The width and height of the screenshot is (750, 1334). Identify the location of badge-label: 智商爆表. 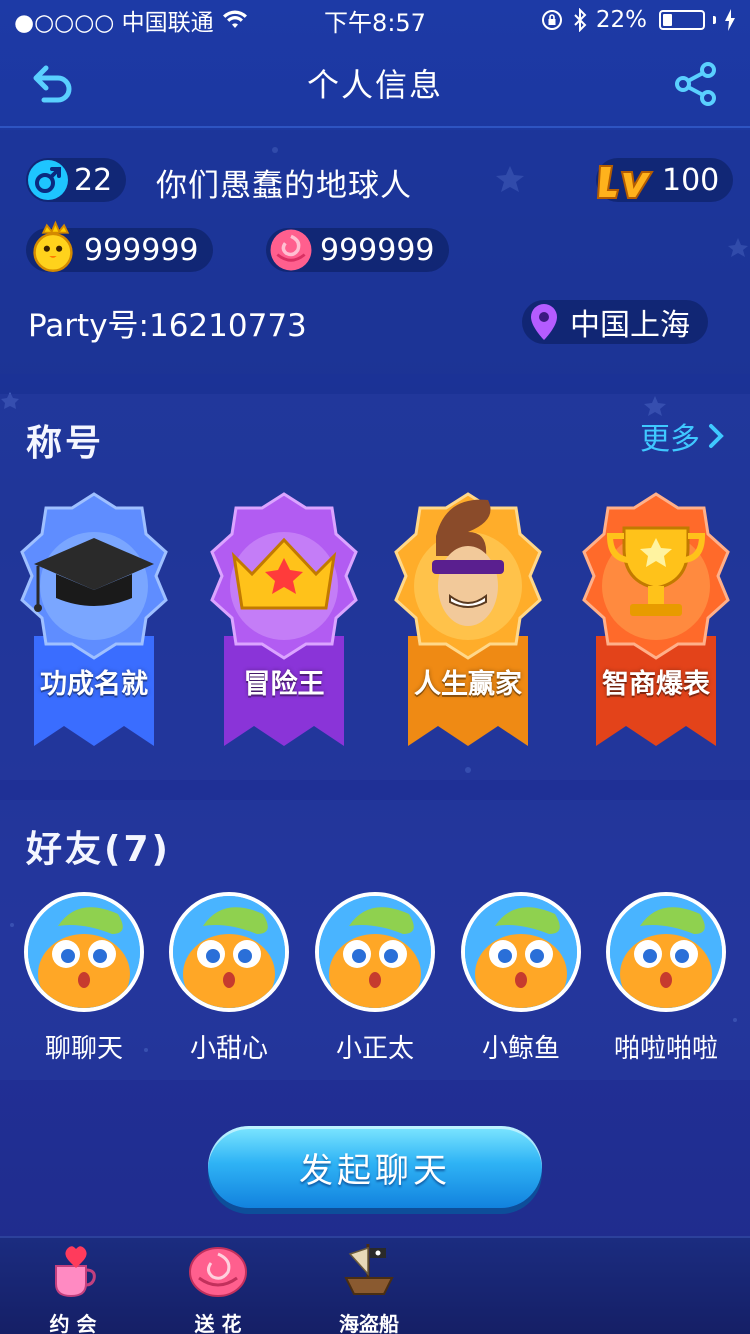
(656, 684).